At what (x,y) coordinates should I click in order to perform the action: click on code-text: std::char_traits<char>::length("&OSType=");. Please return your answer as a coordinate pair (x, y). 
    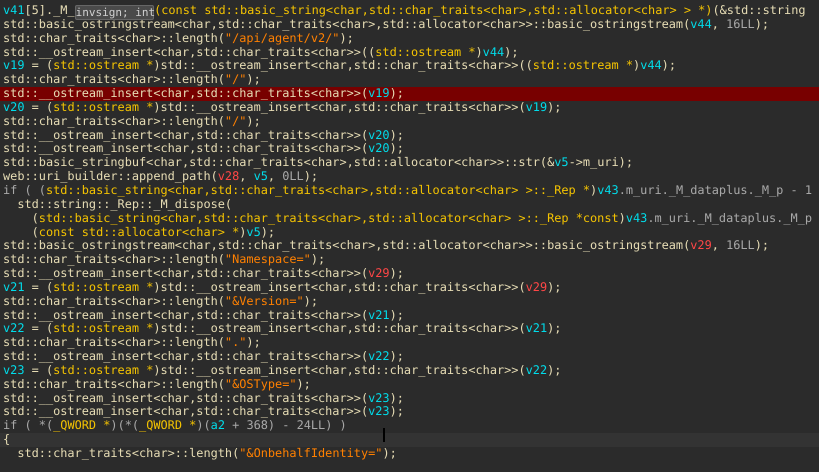
    Looking at the image, I should click on (157, 385).